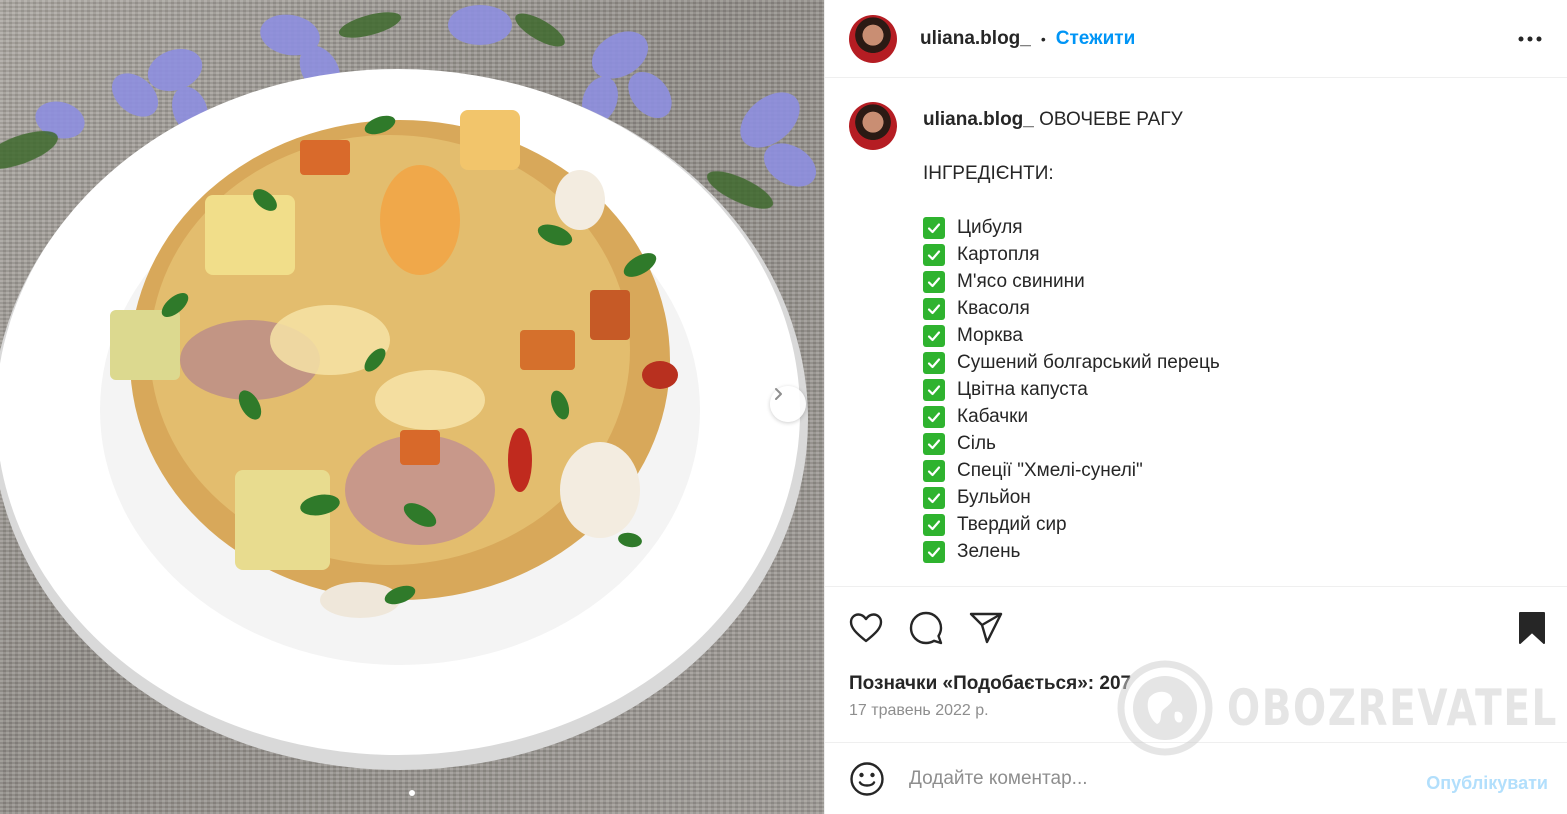 The width and height of the screenshot is (1567, 814). I want to click on more-options-button, so click(1530, 39).